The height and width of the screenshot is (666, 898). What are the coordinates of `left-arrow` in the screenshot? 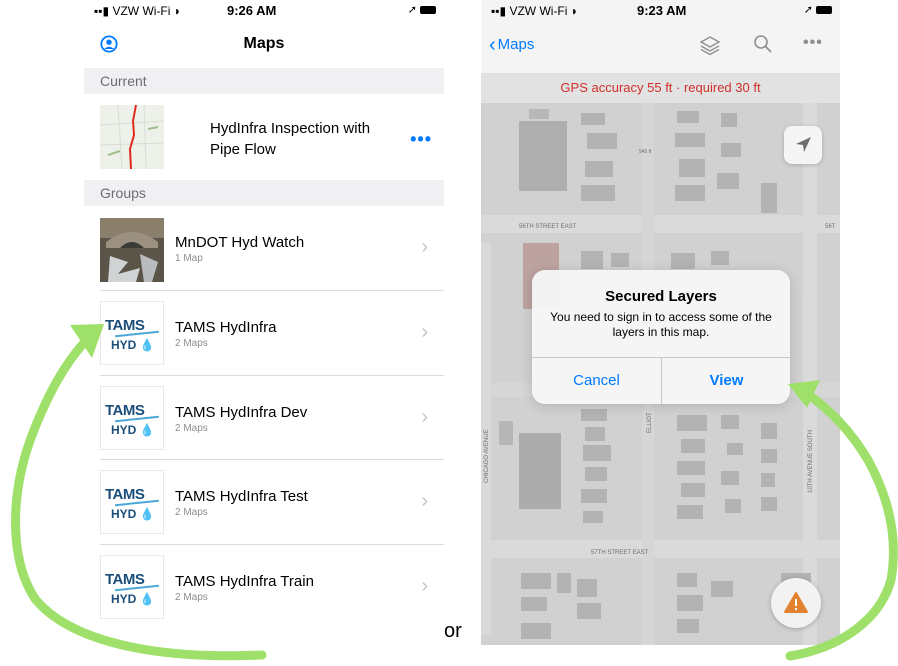 It's located at (139, 500).